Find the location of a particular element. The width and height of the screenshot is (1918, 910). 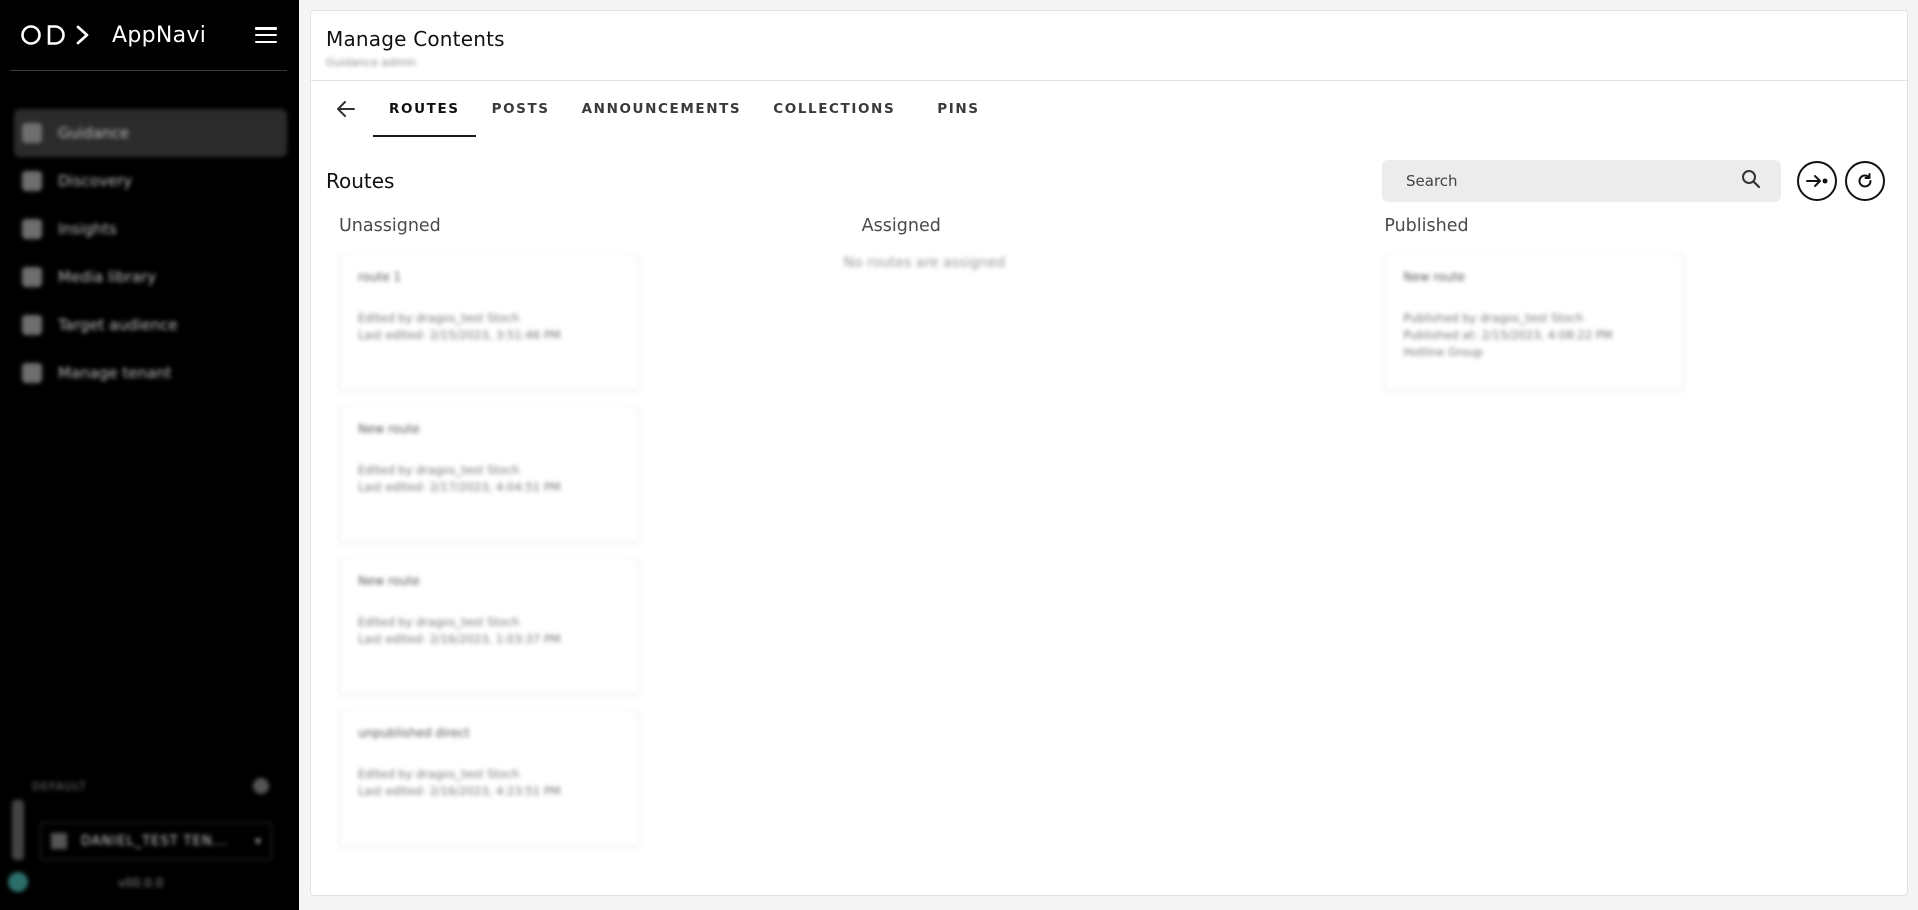

sidebar-item-label: Discovery is located at coordinates (95, 181).